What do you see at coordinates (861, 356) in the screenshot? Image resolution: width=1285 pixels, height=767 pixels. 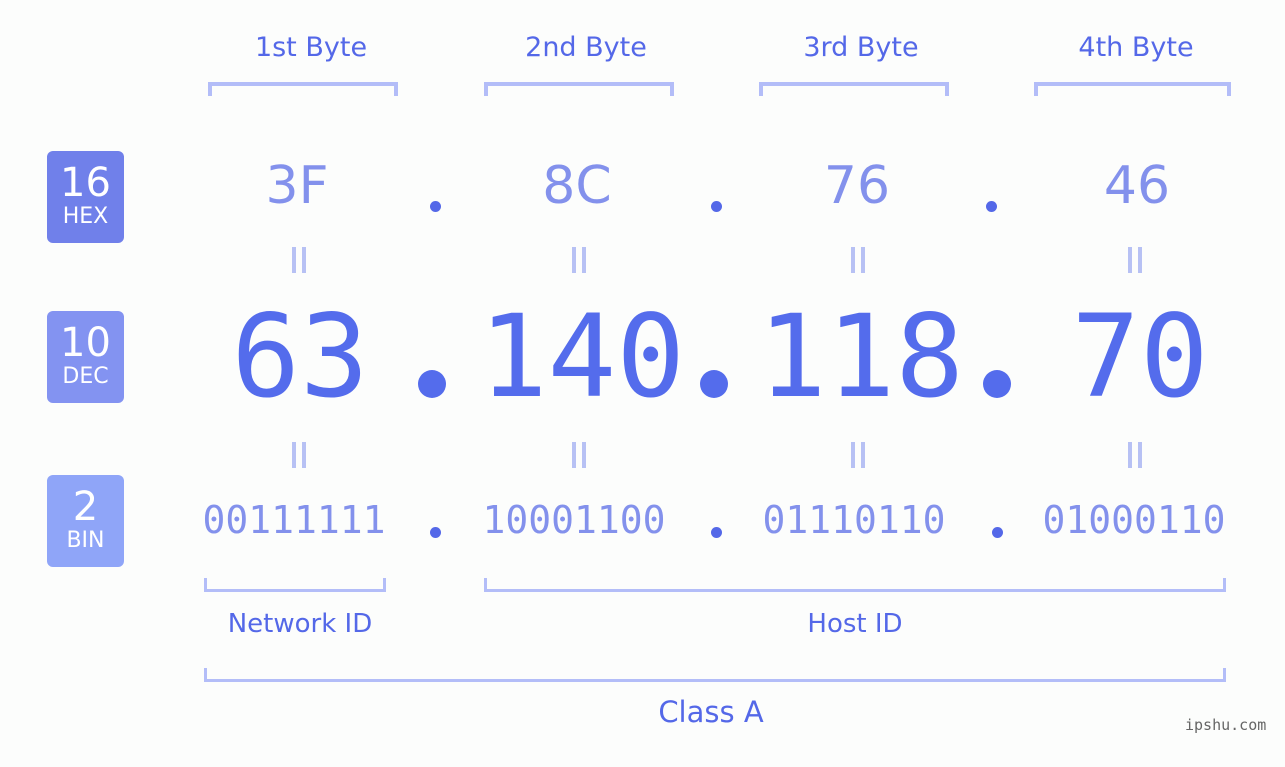 I see `dec-value-3: 118` at bounding box center [861, 356].